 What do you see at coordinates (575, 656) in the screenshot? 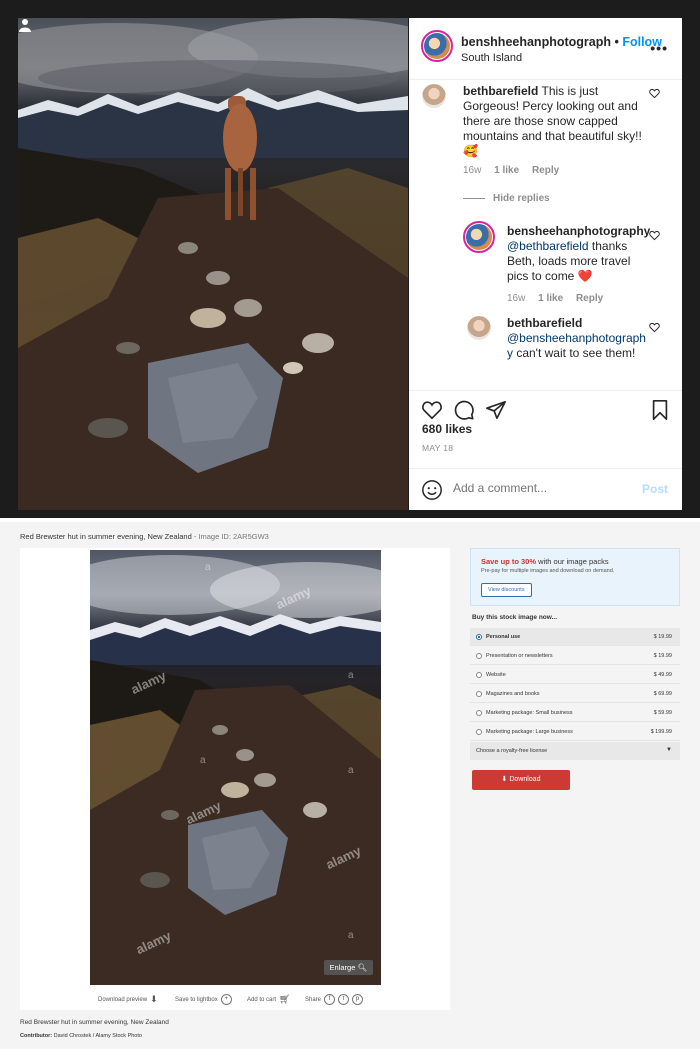
I see `license-option: Presentation or newsletters $ 19.99` at bounding box center [575, 656].